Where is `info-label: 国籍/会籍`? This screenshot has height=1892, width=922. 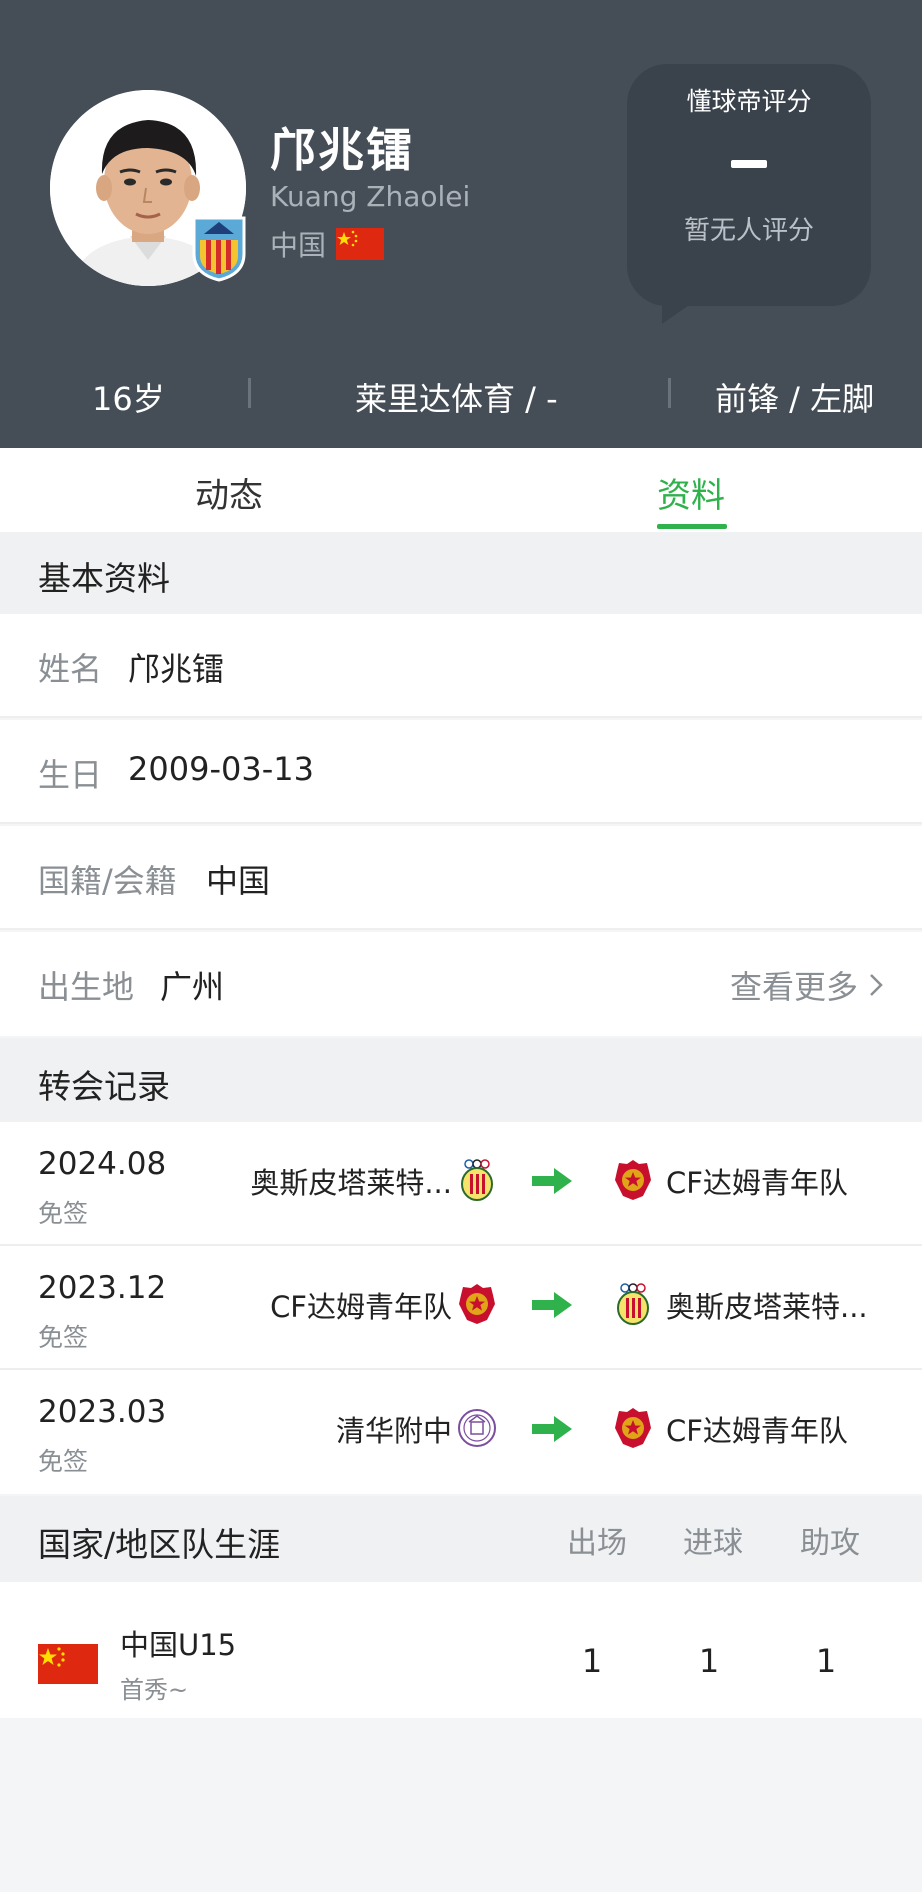 info-label: 国籍/会籍 is located at coordinates (107, 881).